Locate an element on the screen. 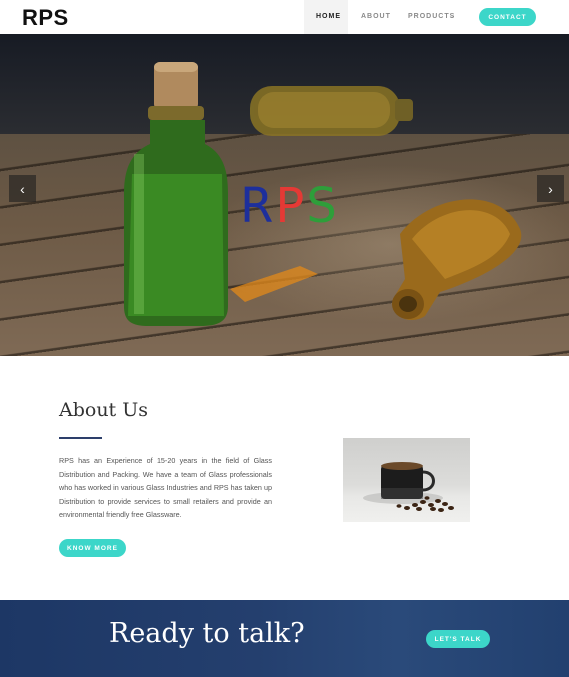 Image resolution: width=569 pixels, height=677 pixels. hero-brand-letter: S is located at coordinates (322, 206).